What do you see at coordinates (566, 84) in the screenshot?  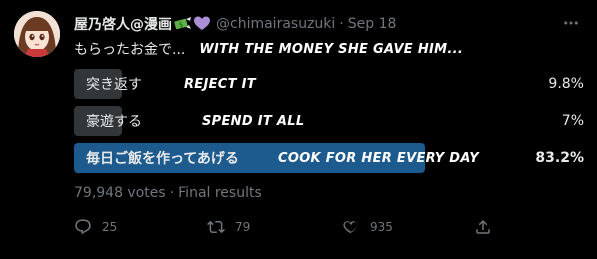 I see `poll-option-percent: 9.8%` at bounding box center [566, 84].